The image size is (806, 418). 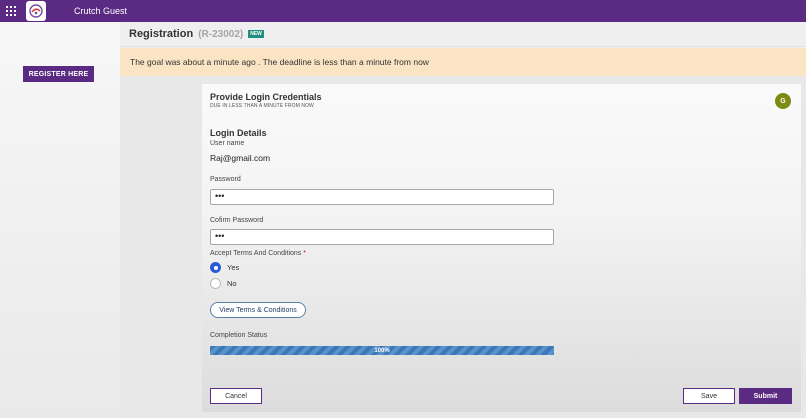 What do you see at coordinates (232, 283) in the screenshot?
I see `radio-no-label: No` at bounding box center [232, 283].